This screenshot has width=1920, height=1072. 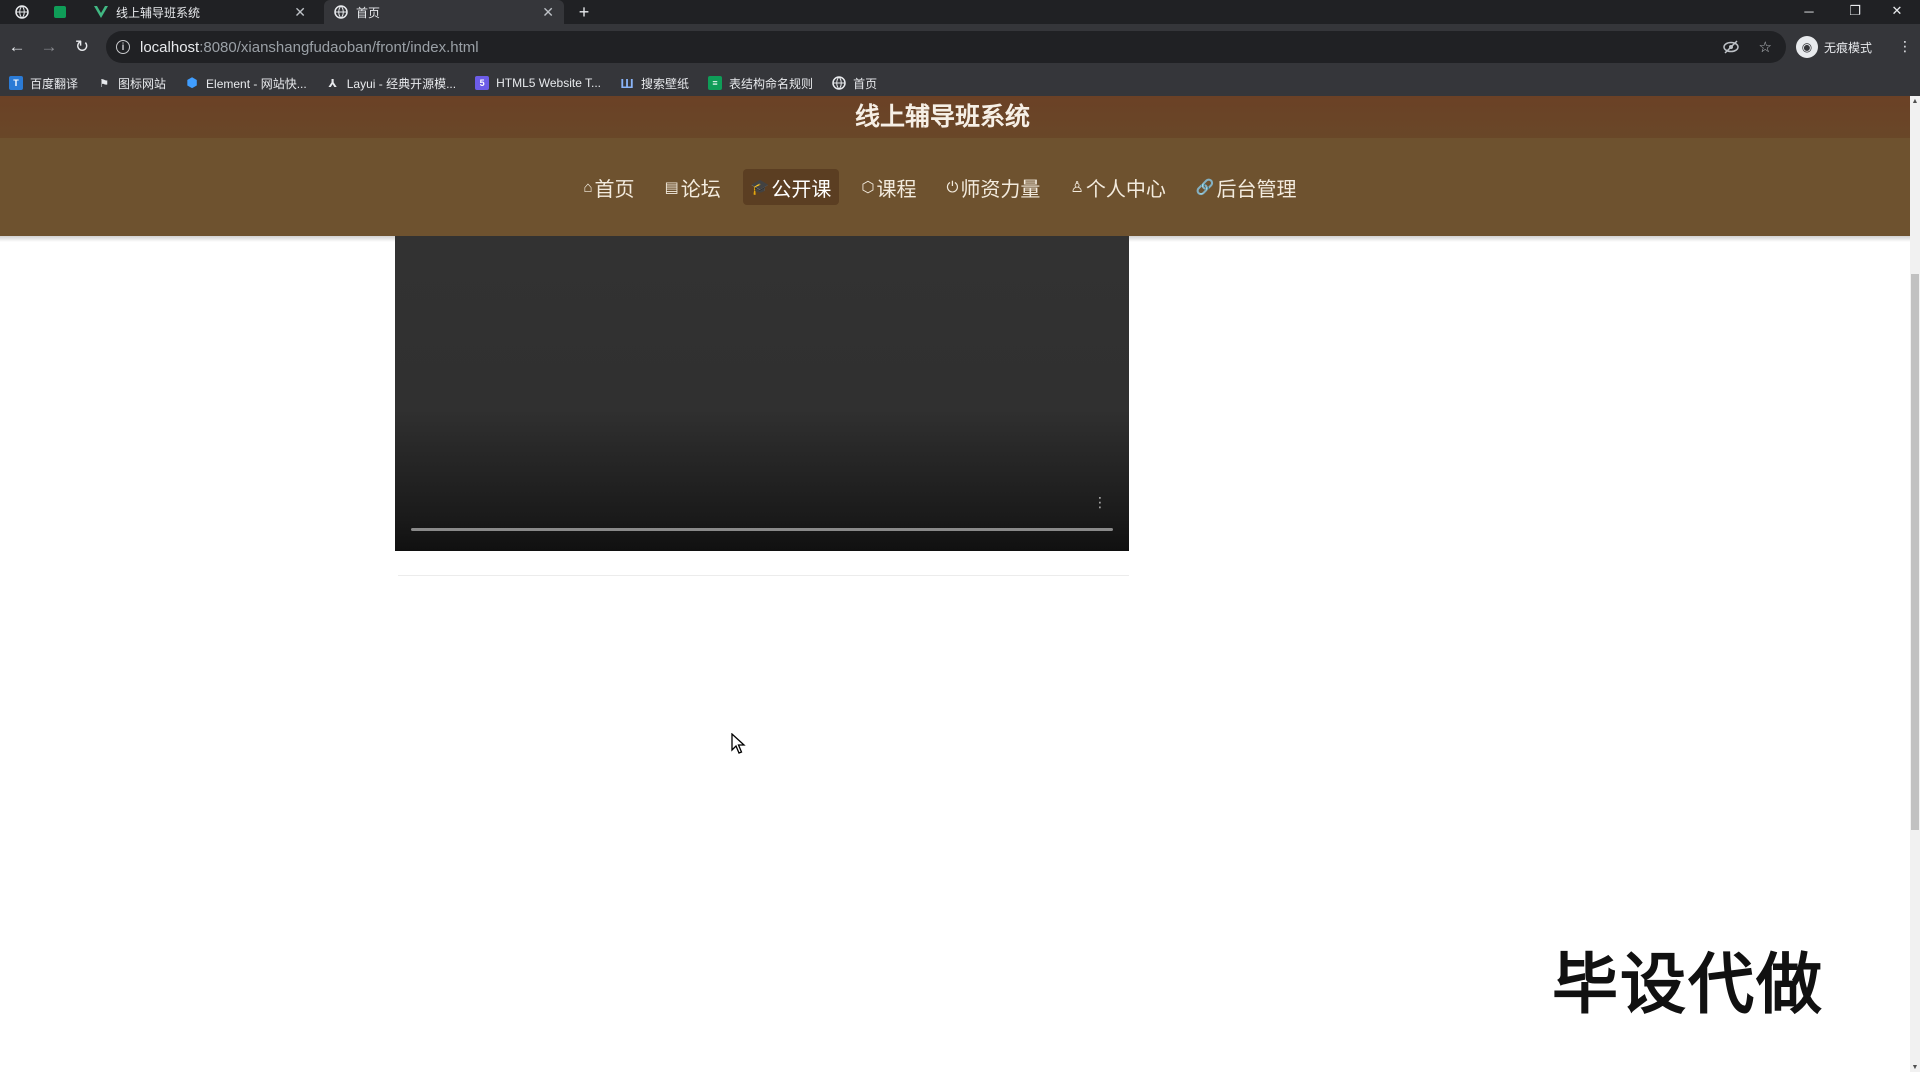 I want to click on home-icon: ⌂, so click(x=588, y=187).